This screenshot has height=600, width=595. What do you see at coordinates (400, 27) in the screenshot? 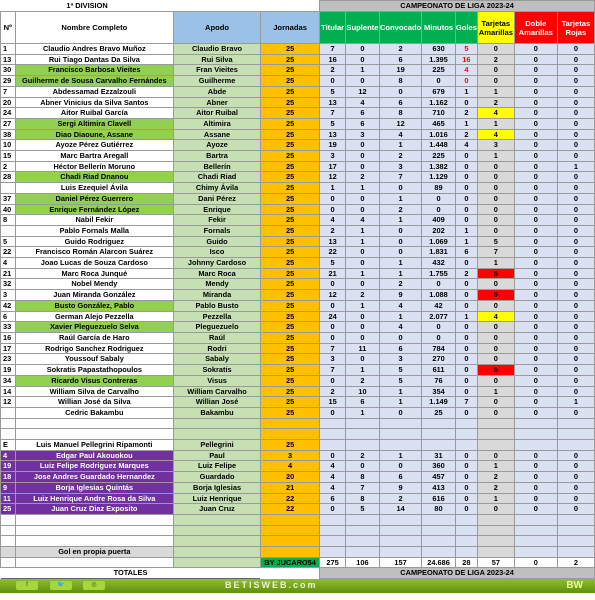
I see `column-header: Convocado` at bounding box center [400, 27].